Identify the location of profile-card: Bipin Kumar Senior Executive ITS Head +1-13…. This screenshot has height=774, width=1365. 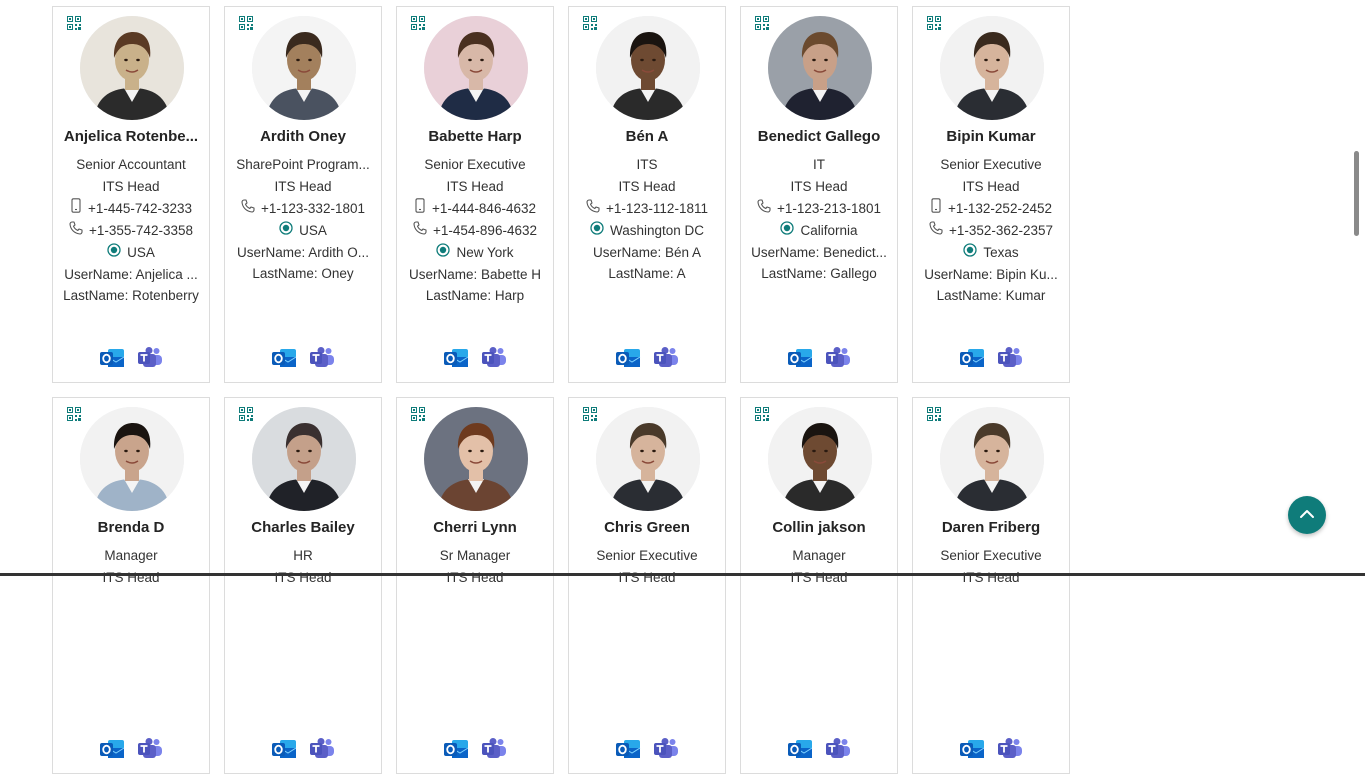
(991, 194).